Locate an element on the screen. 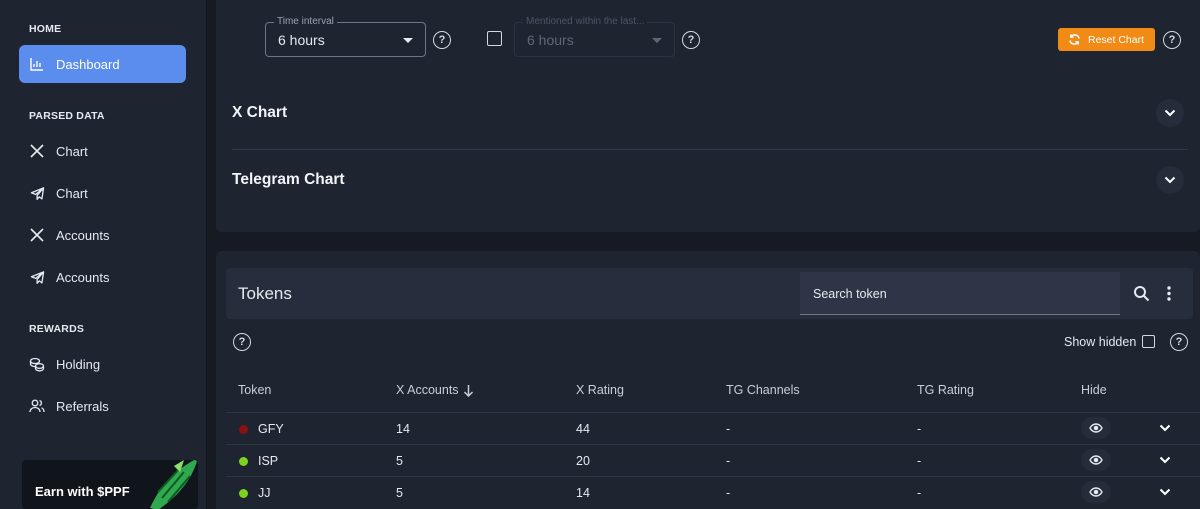 Image resolution: width=1200 pixels, height=509 pixels. sidebar-section-parsed-data: PARSED DATA is located at coordinates (67, 116).